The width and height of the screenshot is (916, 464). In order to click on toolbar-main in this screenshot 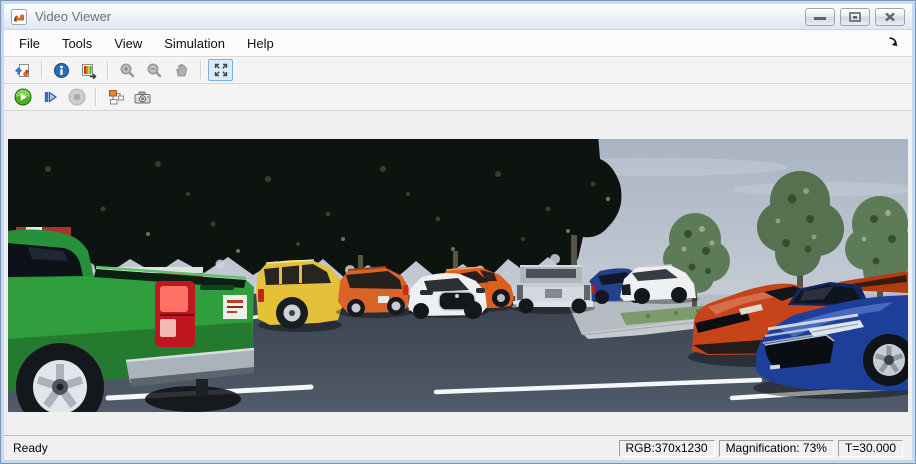, I will do `click(458, 70)`.